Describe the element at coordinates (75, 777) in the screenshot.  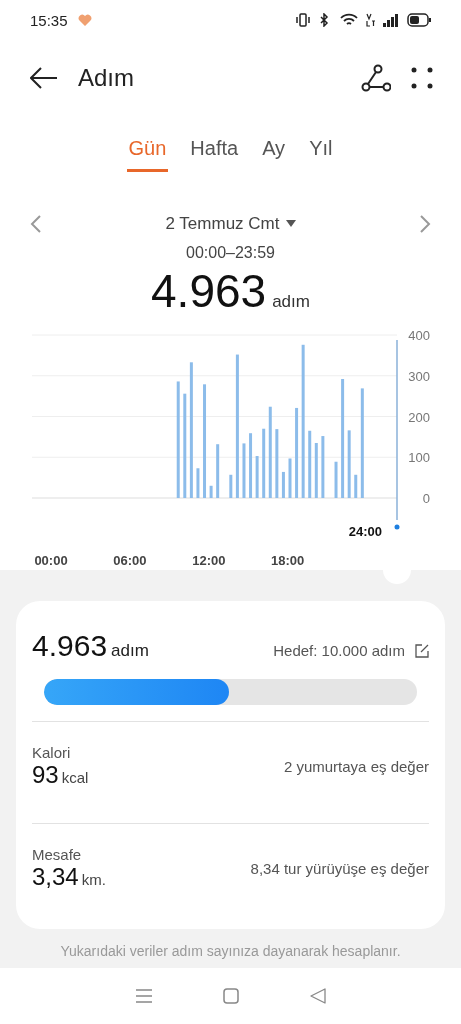
I see `stat-unit: kcal` at that location.